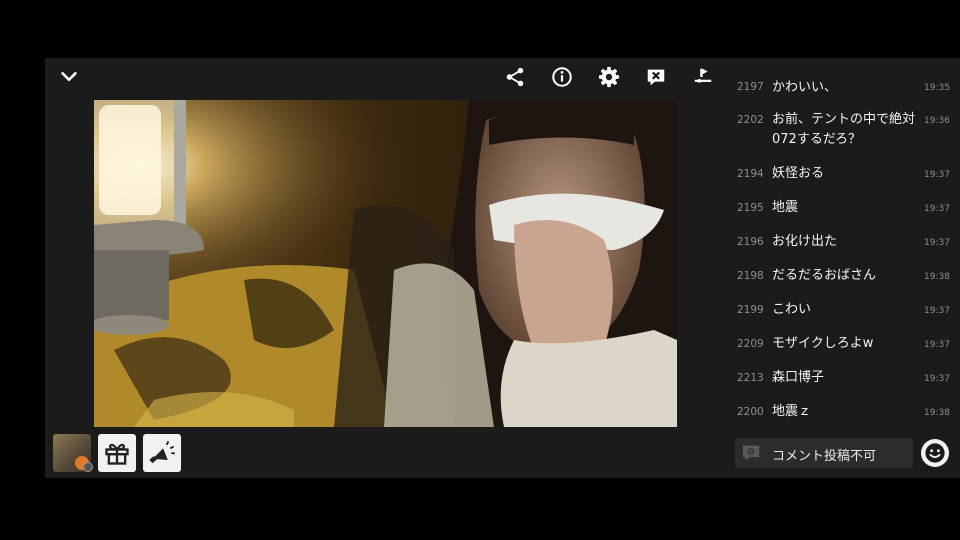 The height and width of the screenshot is (540, 960). I want to click on comment-text: だるだるおばさん, so click(824, 275).